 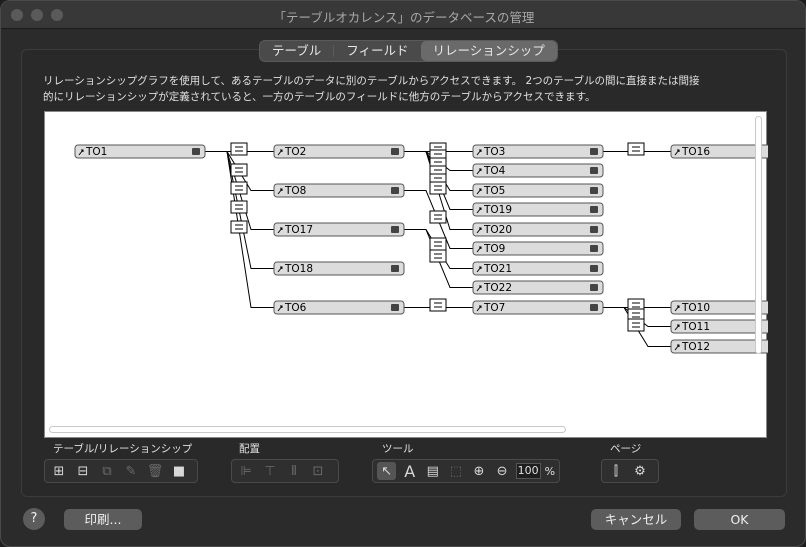 I want to click on zoom-in-icon: ⊕, so click(x=478, y=471).